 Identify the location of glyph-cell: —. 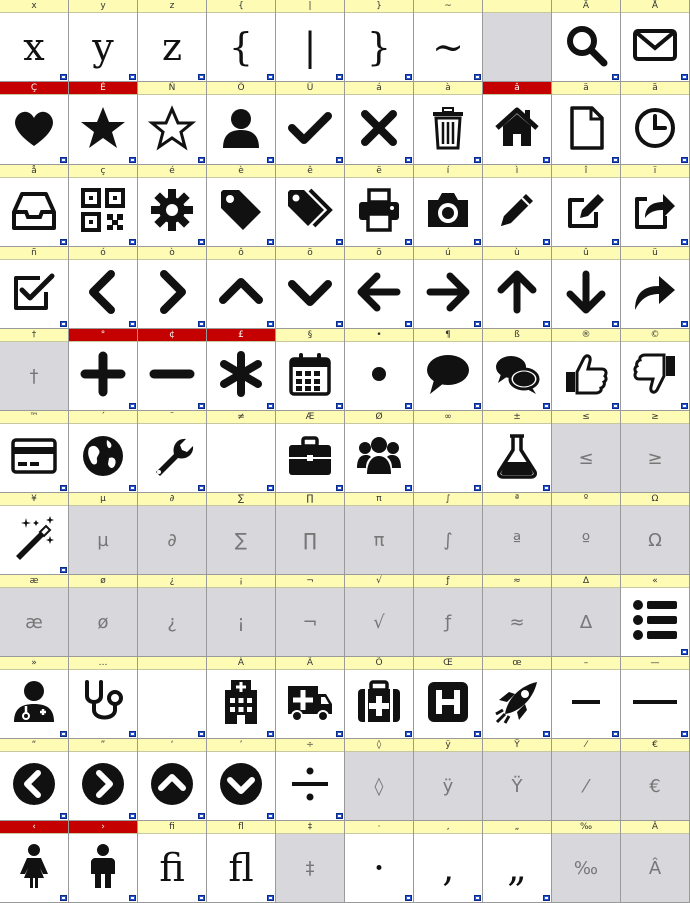
(655, 698).